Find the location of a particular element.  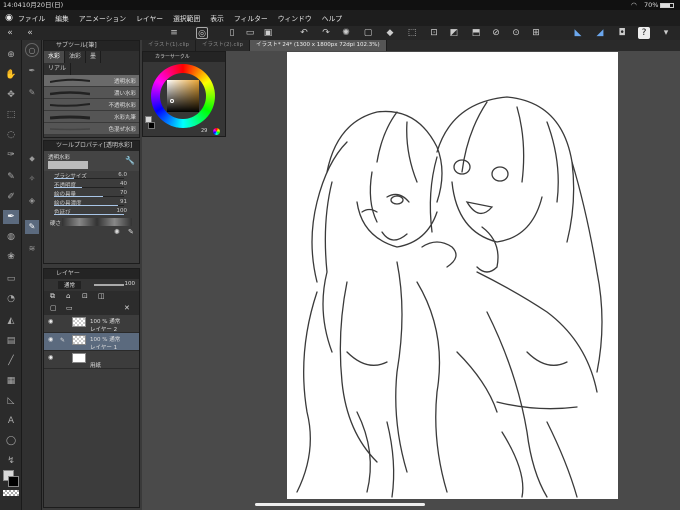

help-icon: ? is located at coordinates (644, 33).